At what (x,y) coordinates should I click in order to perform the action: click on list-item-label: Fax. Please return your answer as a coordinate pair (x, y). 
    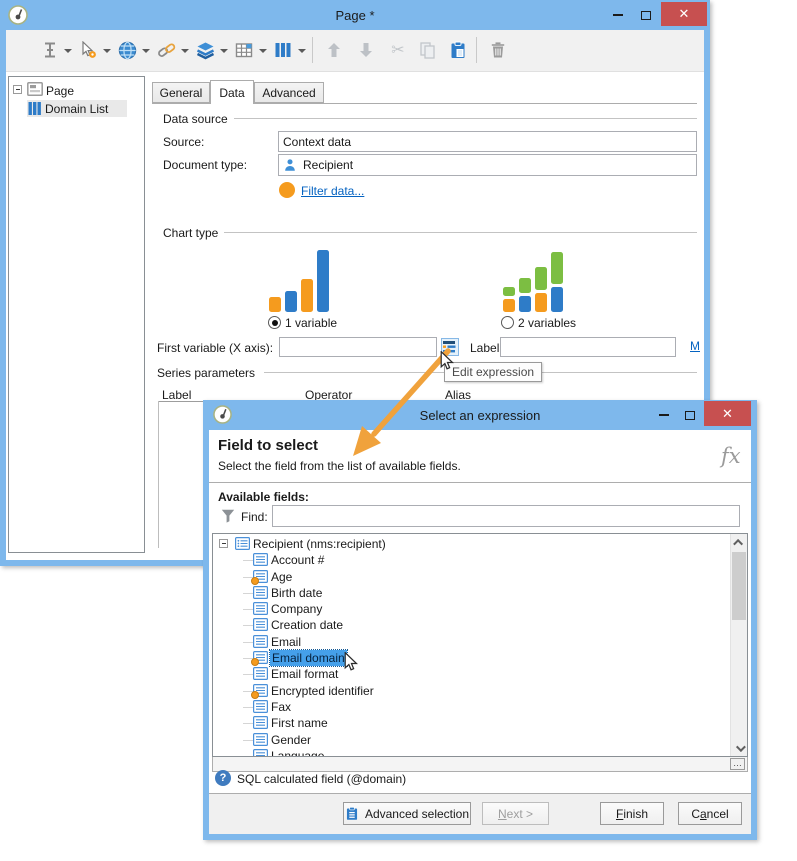
    Looking at the image, I should click on (281, 706).